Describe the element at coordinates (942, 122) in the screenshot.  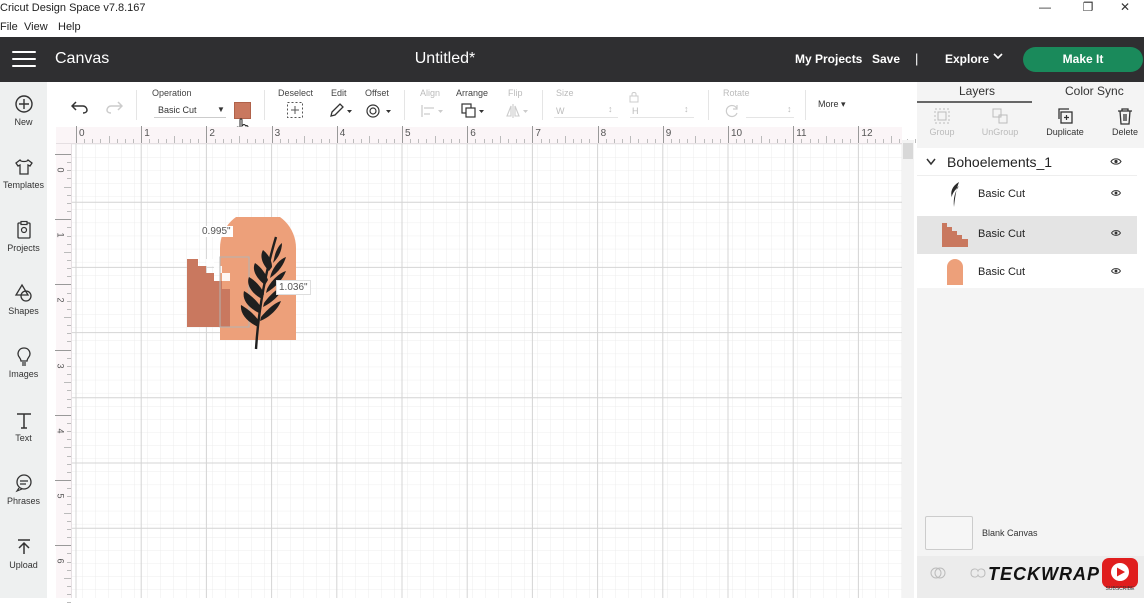
I see `group-button: Group` at that location.